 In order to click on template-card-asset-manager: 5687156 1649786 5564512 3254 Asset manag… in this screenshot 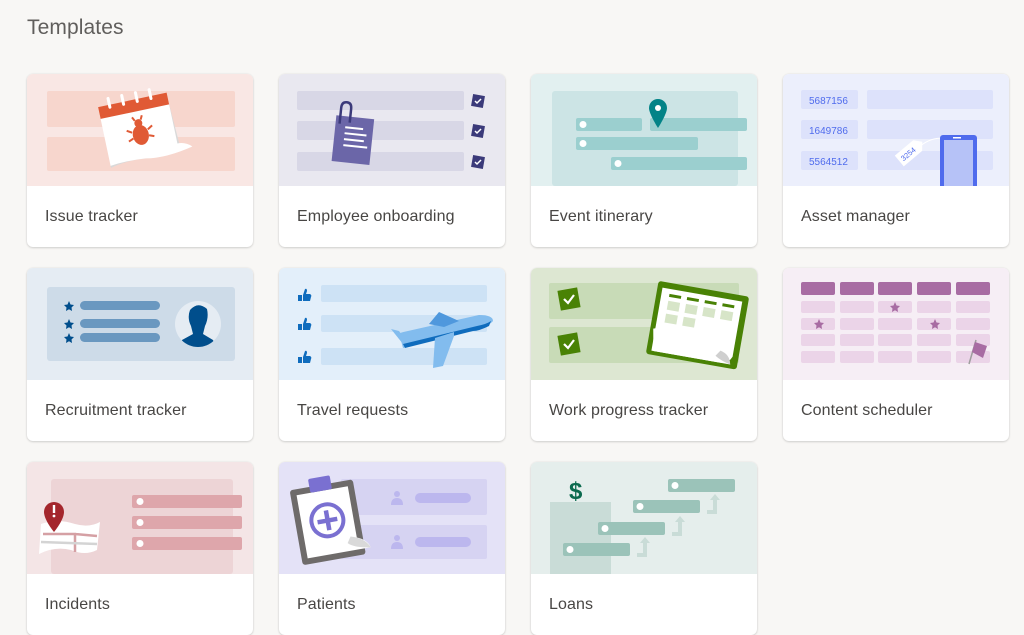, I will do `click(896, 160)`.